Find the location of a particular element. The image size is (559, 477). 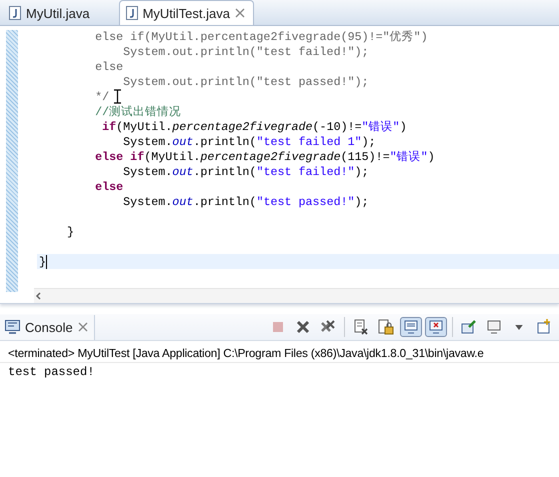

code-line: */ is located at coordinates (102, 96).